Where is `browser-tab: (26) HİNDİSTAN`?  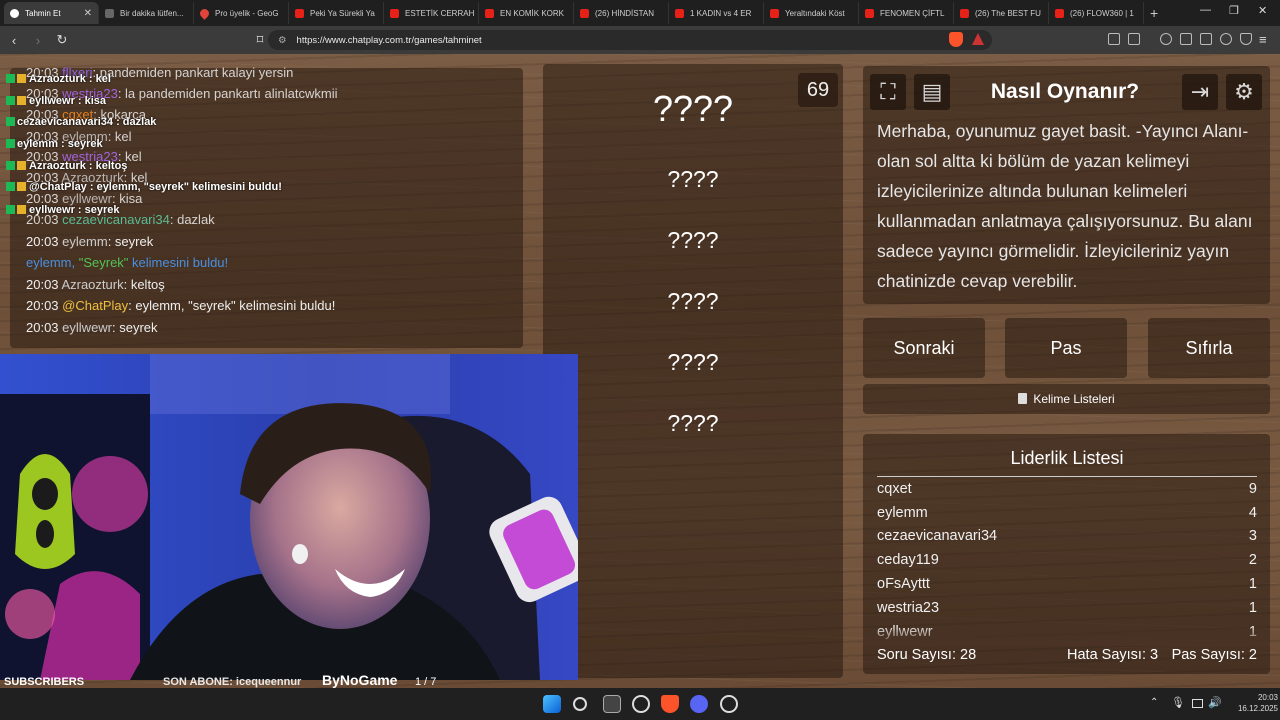
browser-tab: (26) HİNDİSTAN is located at coordinates (621, 13).